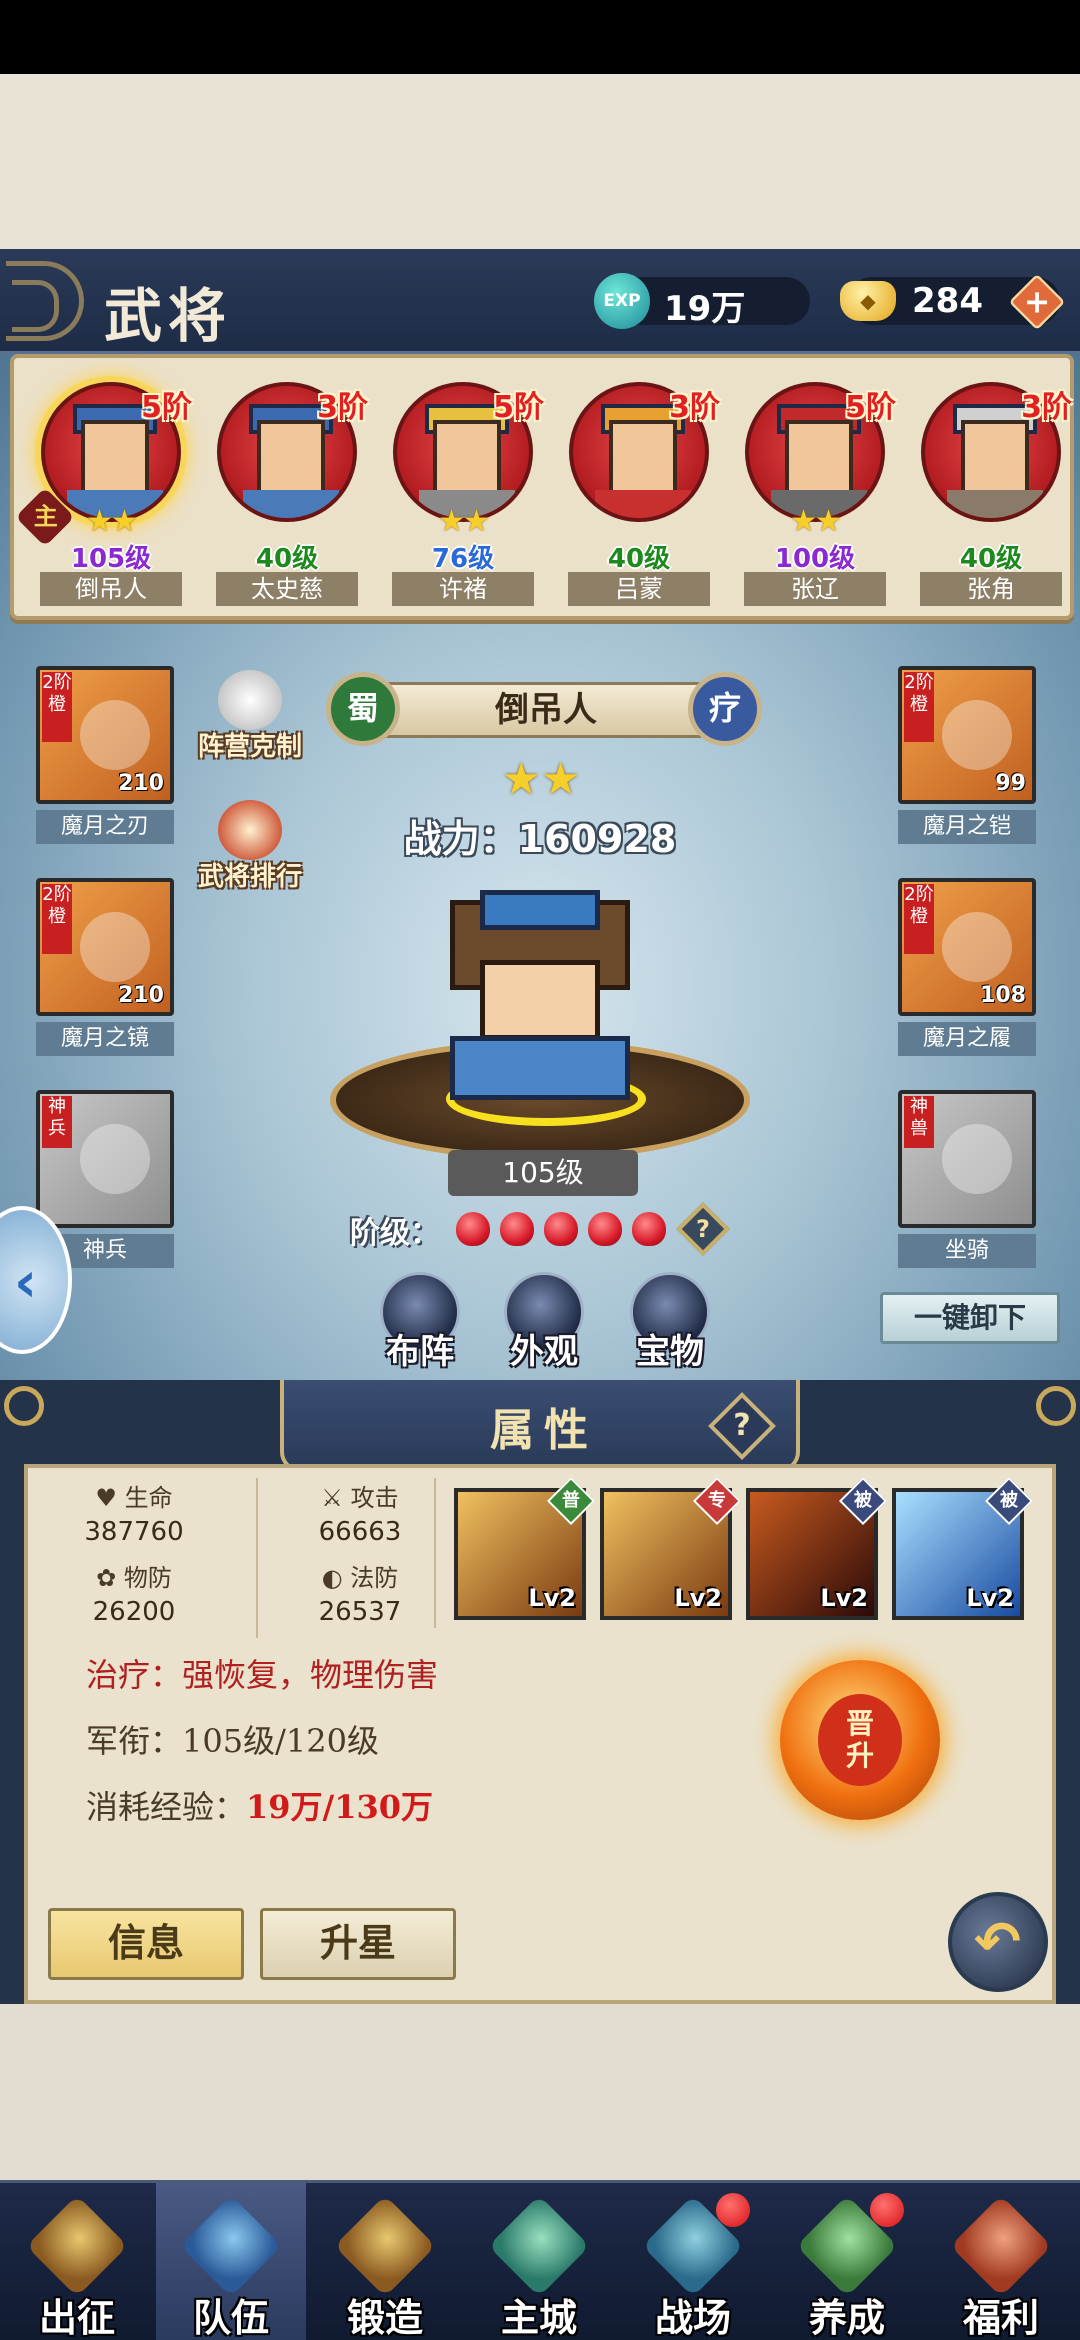 The width and height of the screenshot is (1080, 2340). What do you see at coordinates (543, 1173) in the screenshot?
I see `hero-level-plate: 105级` at bounding box center [543, 1173].